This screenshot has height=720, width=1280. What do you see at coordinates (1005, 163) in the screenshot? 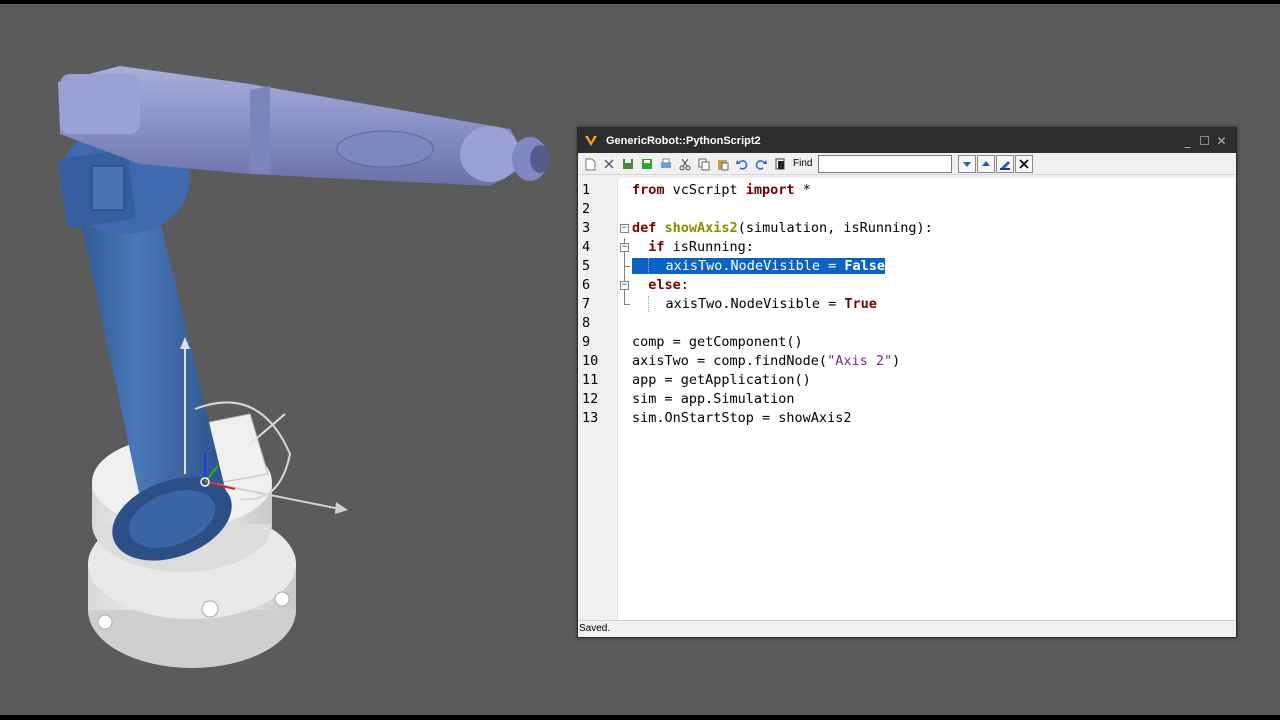
I see `highlight-icon` at bounding box center [1005, 163].